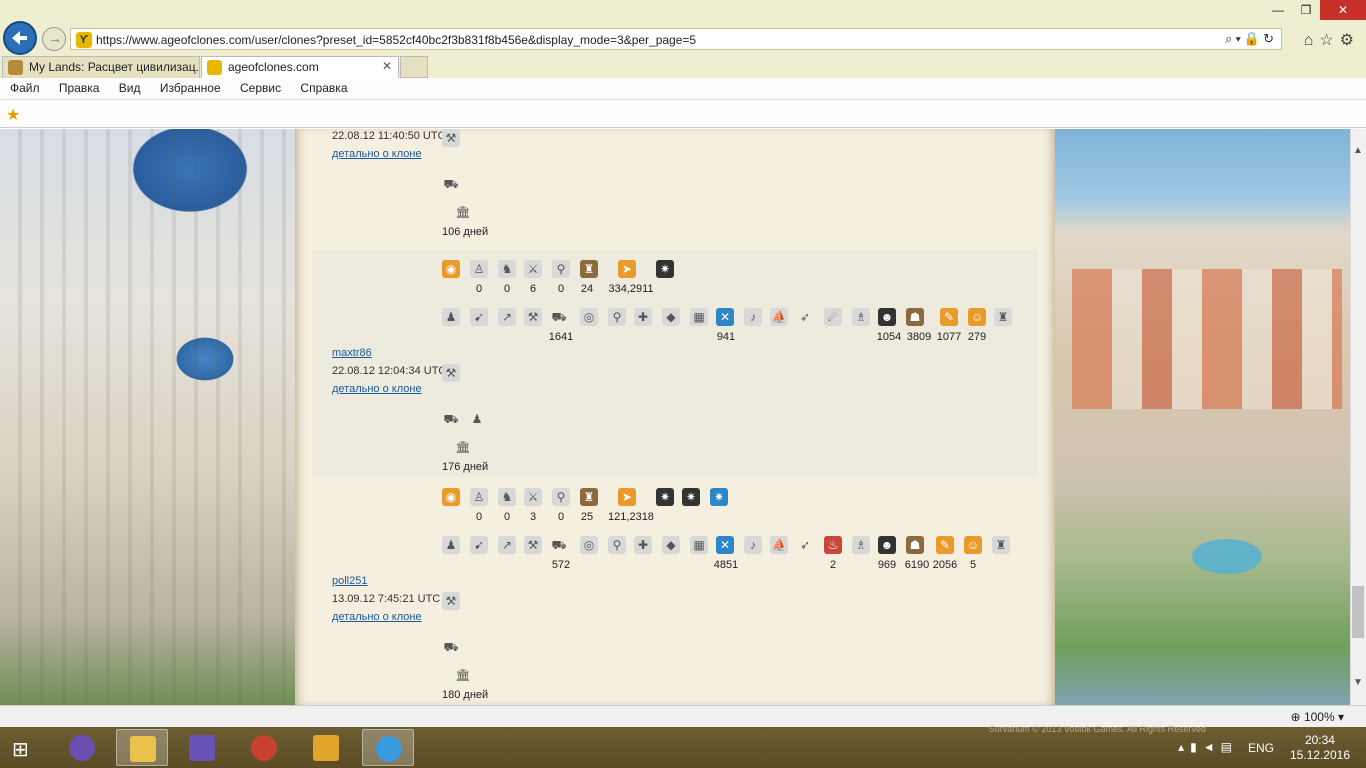 Image resolution: width=1366 pixels, height=768 pixels. What do you see at coordinates (386, 599) in the screenshot?
I see `clone-date: 13.09.12 7:45:21 UTC` at bounding box center [386, 599].